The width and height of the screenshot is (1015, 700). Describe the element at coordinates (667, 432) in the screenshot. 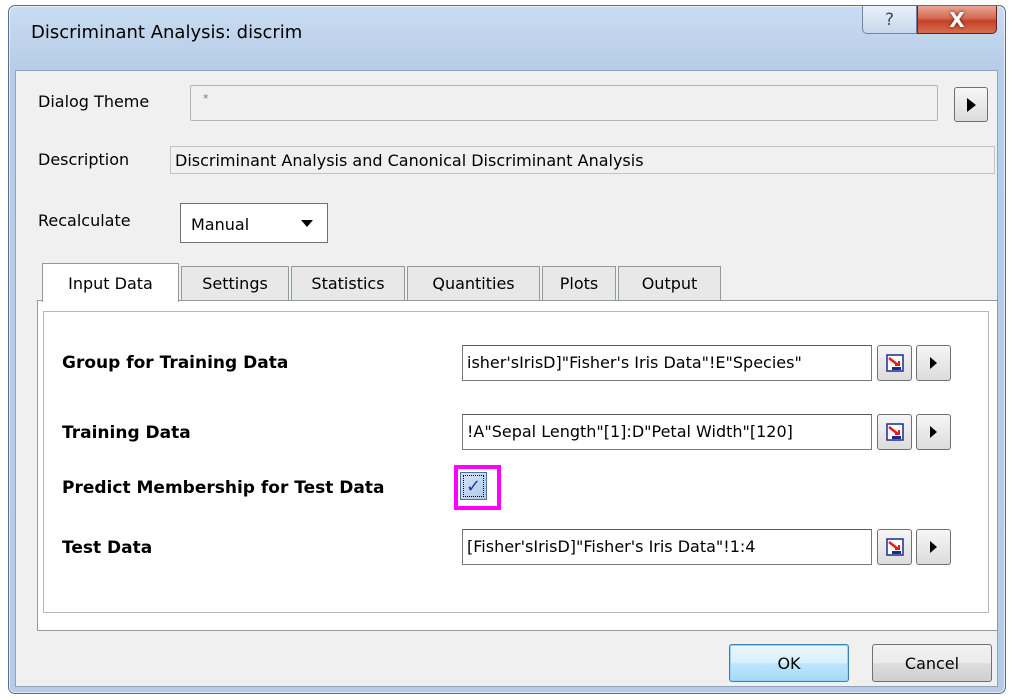

I see `training-data-input: !A"Sepal Length"[1]:D"Petal Width"[120]` at that location.